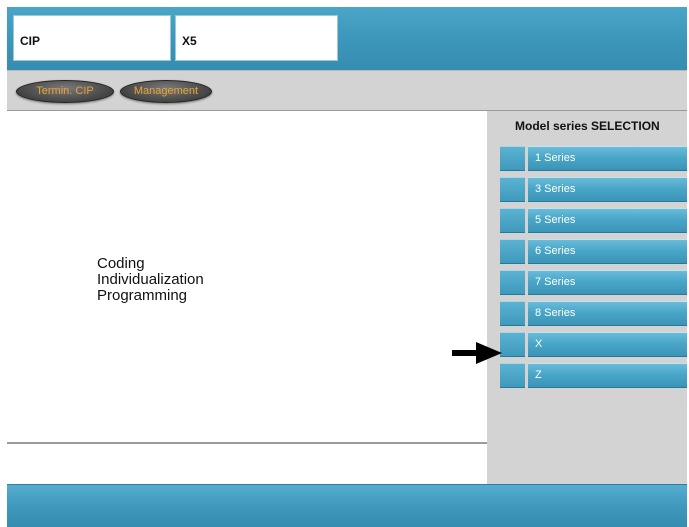  I want to click on series-button: 5 Series, so click(607, 220).